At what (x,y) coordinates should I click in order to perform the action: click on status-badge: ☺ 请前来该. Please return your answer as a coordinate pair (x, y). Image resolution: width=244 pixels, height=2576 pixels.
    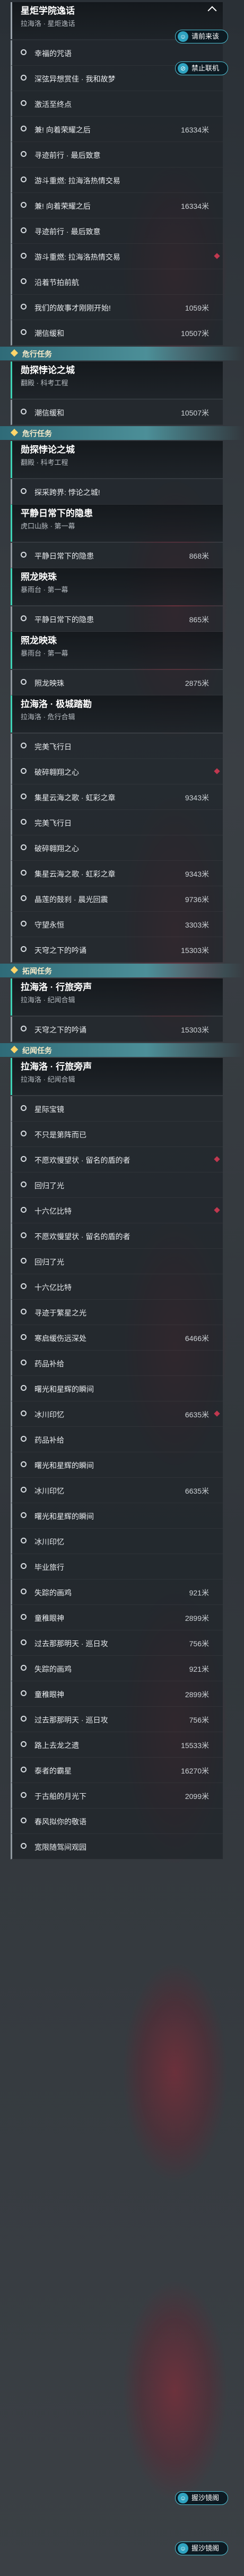
    Looking at the image, I should click on (202, 36).